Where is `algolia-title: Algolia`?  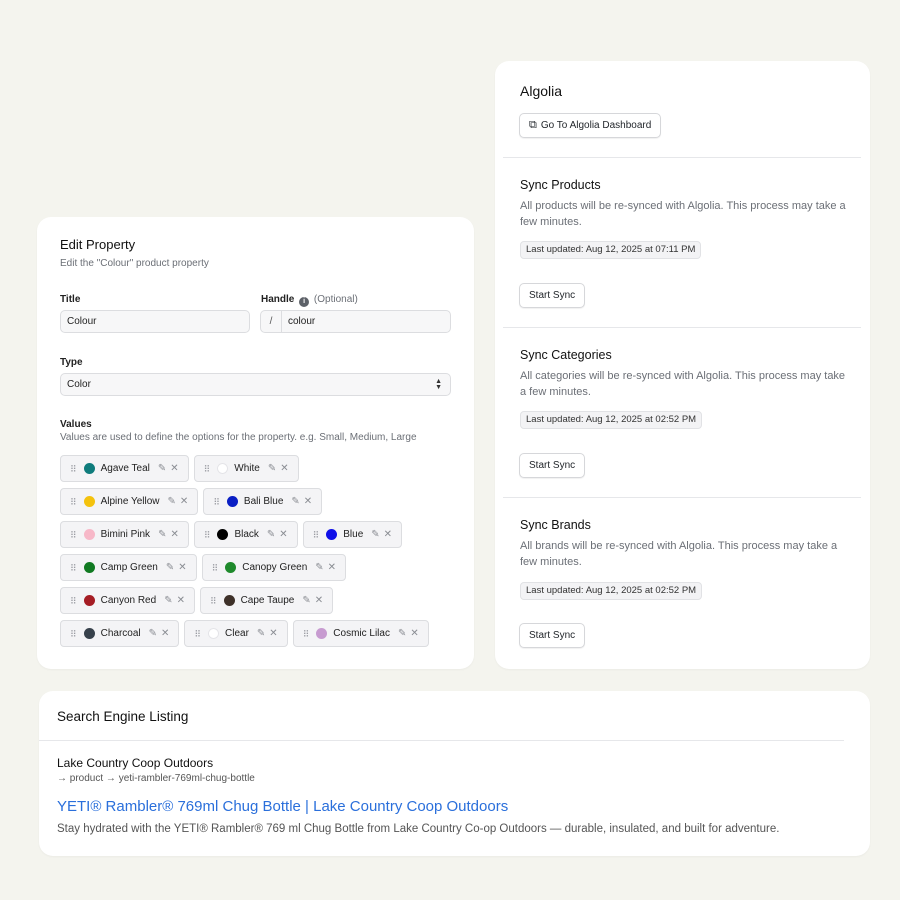 algolia-title: Algolia is located at coordinates (541, 91).